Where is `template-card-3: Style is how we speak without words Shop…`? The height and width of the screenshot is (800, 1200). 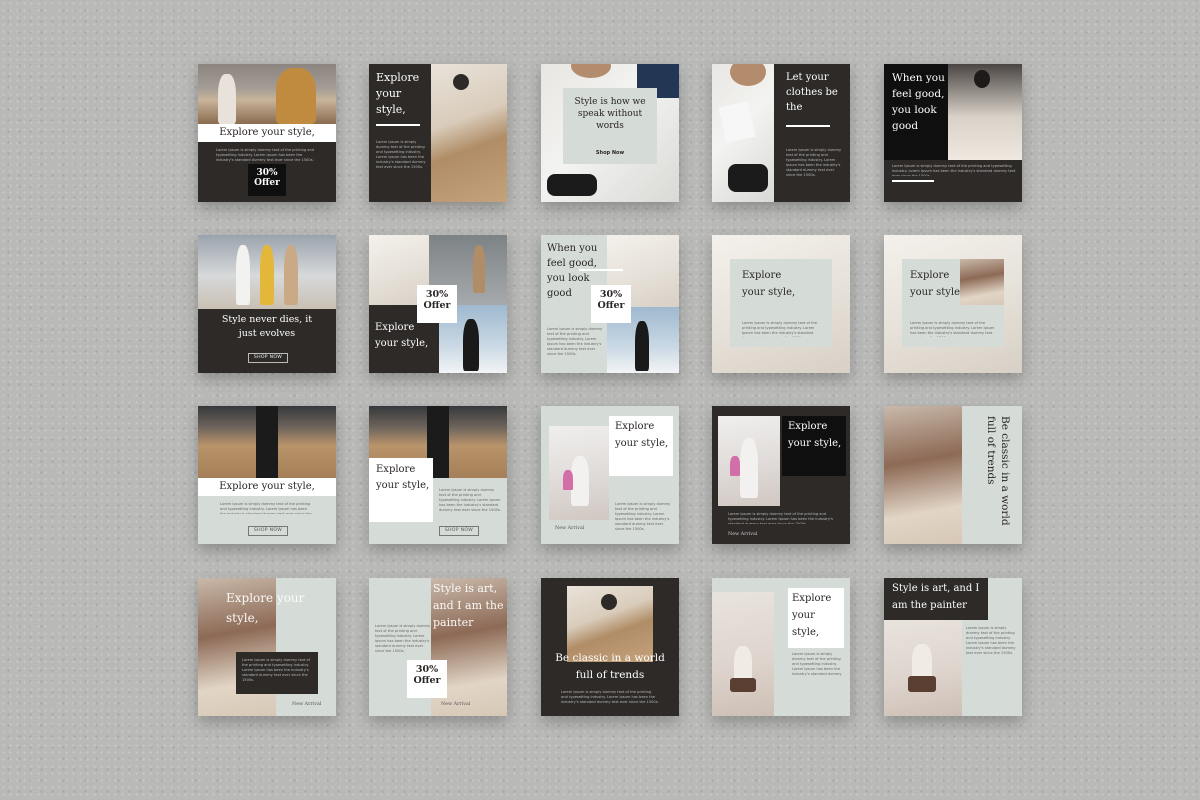
template-card-3: Style is how we speak without words Shop… is located at coordinates (610, 133).